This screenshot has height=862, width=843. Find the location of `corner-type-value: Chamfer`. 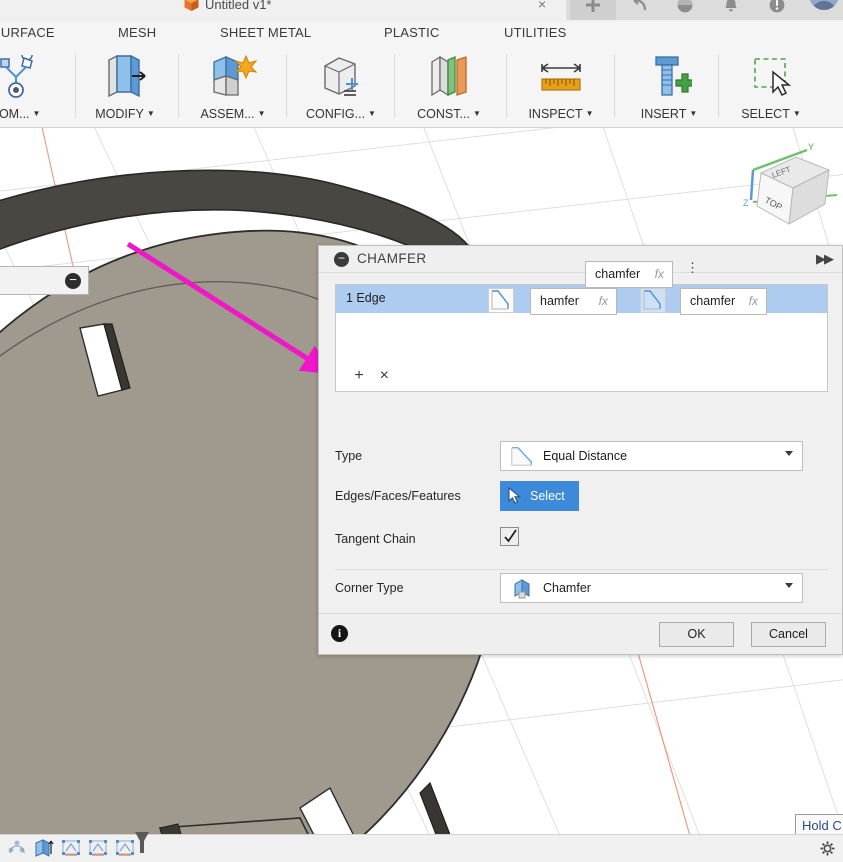

corner-type-value: Chamfer is located at coordinates (567, 588).